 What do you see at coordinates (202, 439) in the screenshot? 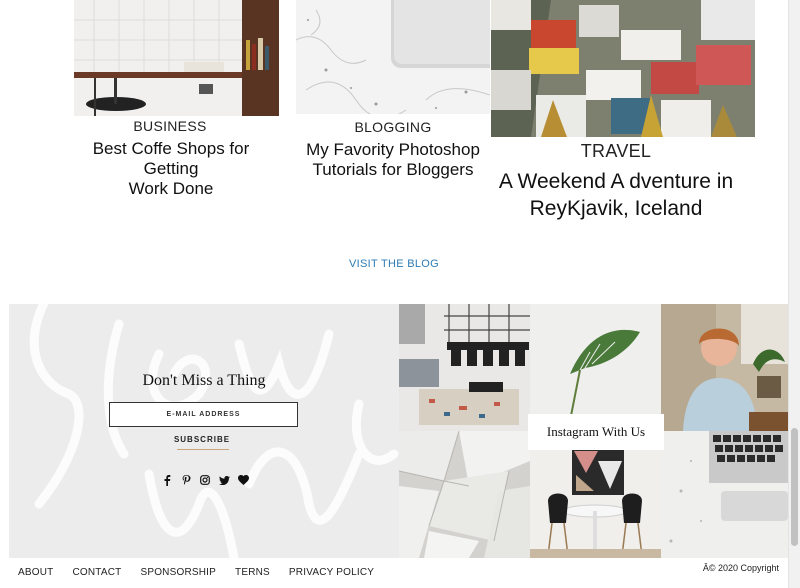
I see `subscribe-button: SUBSCRIBE` at bounding box center [202, 439].